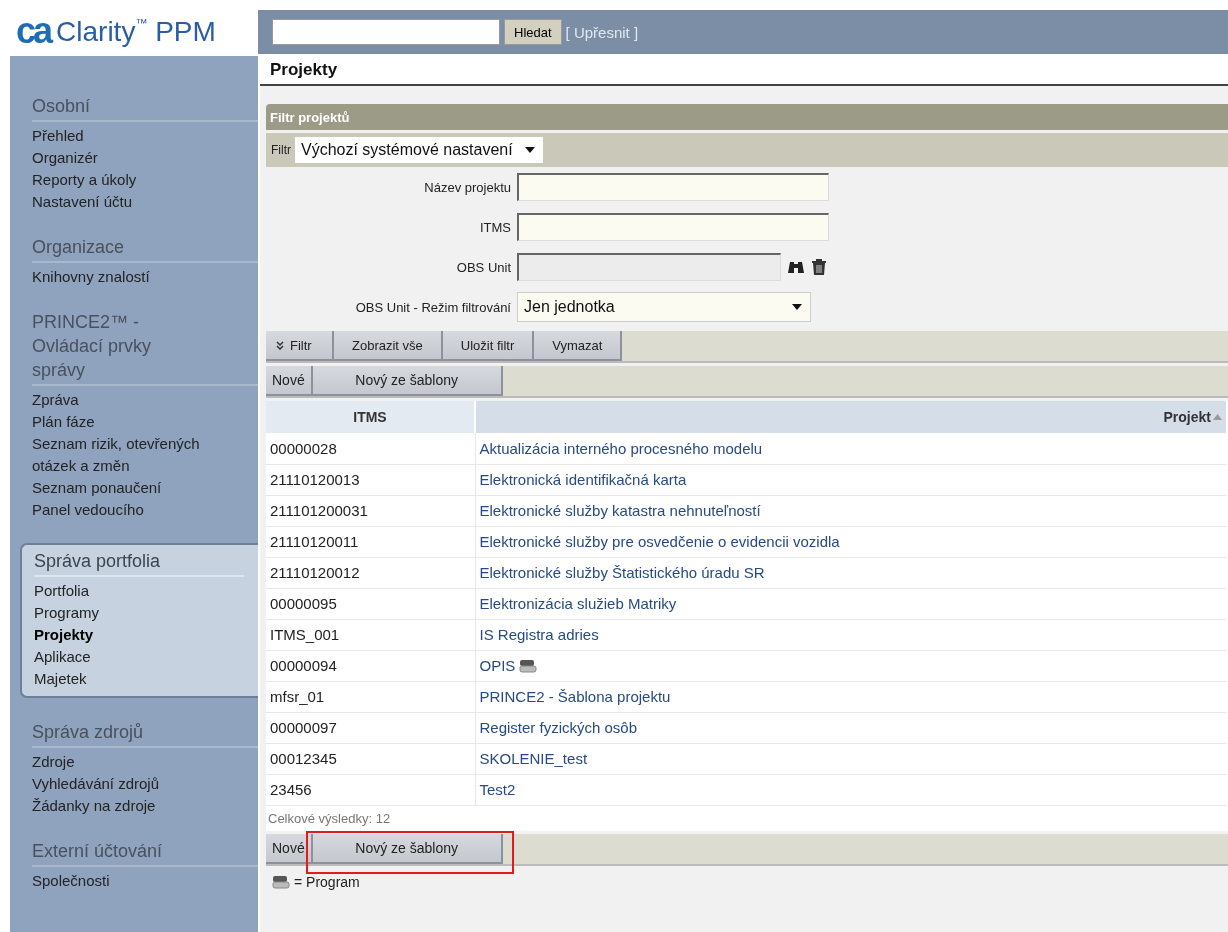 Image resolution: width=1228 pixels, height=932 pixels. What do you see at coordinates (53, 762) in the screenshot?
I see `sidebar-link: Zdroje` at bounding box center [53, 762].